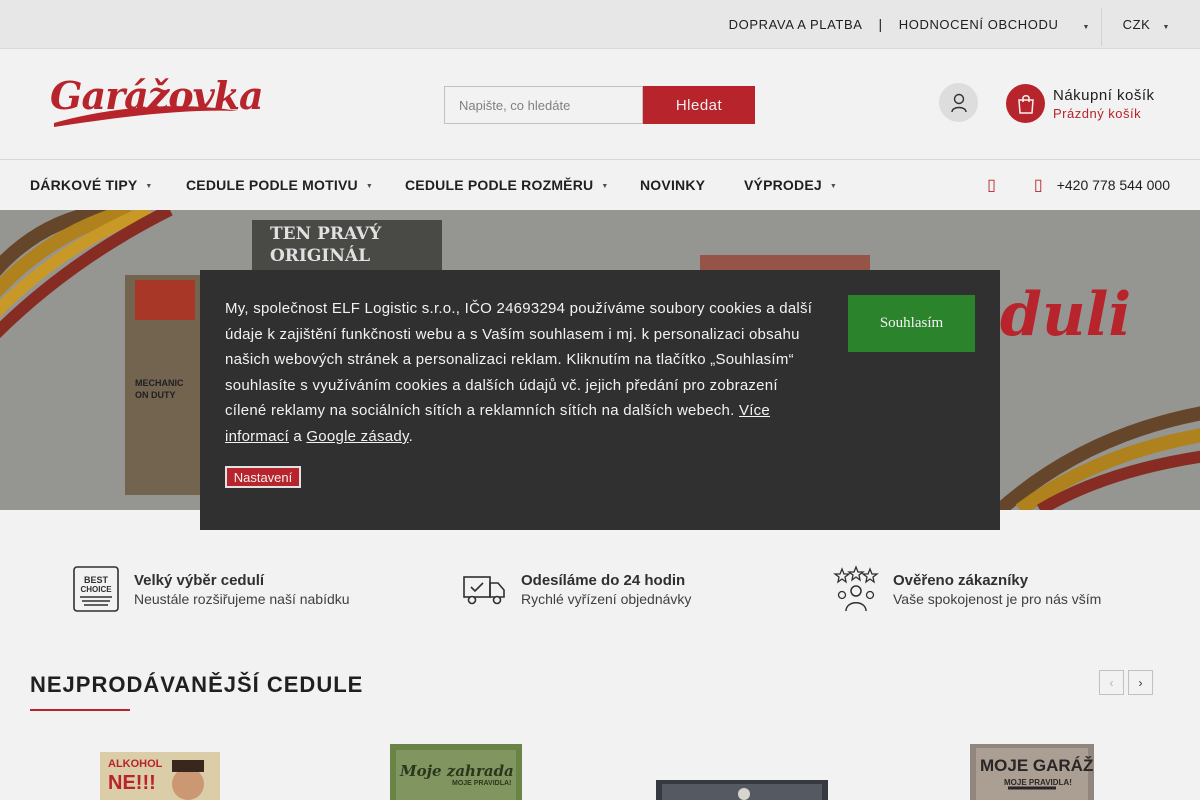 The width and height of the screenshot is (1200, 800). I want to click on nav-item-sale: VÝPRODEJ ▼, so click(790, 185).